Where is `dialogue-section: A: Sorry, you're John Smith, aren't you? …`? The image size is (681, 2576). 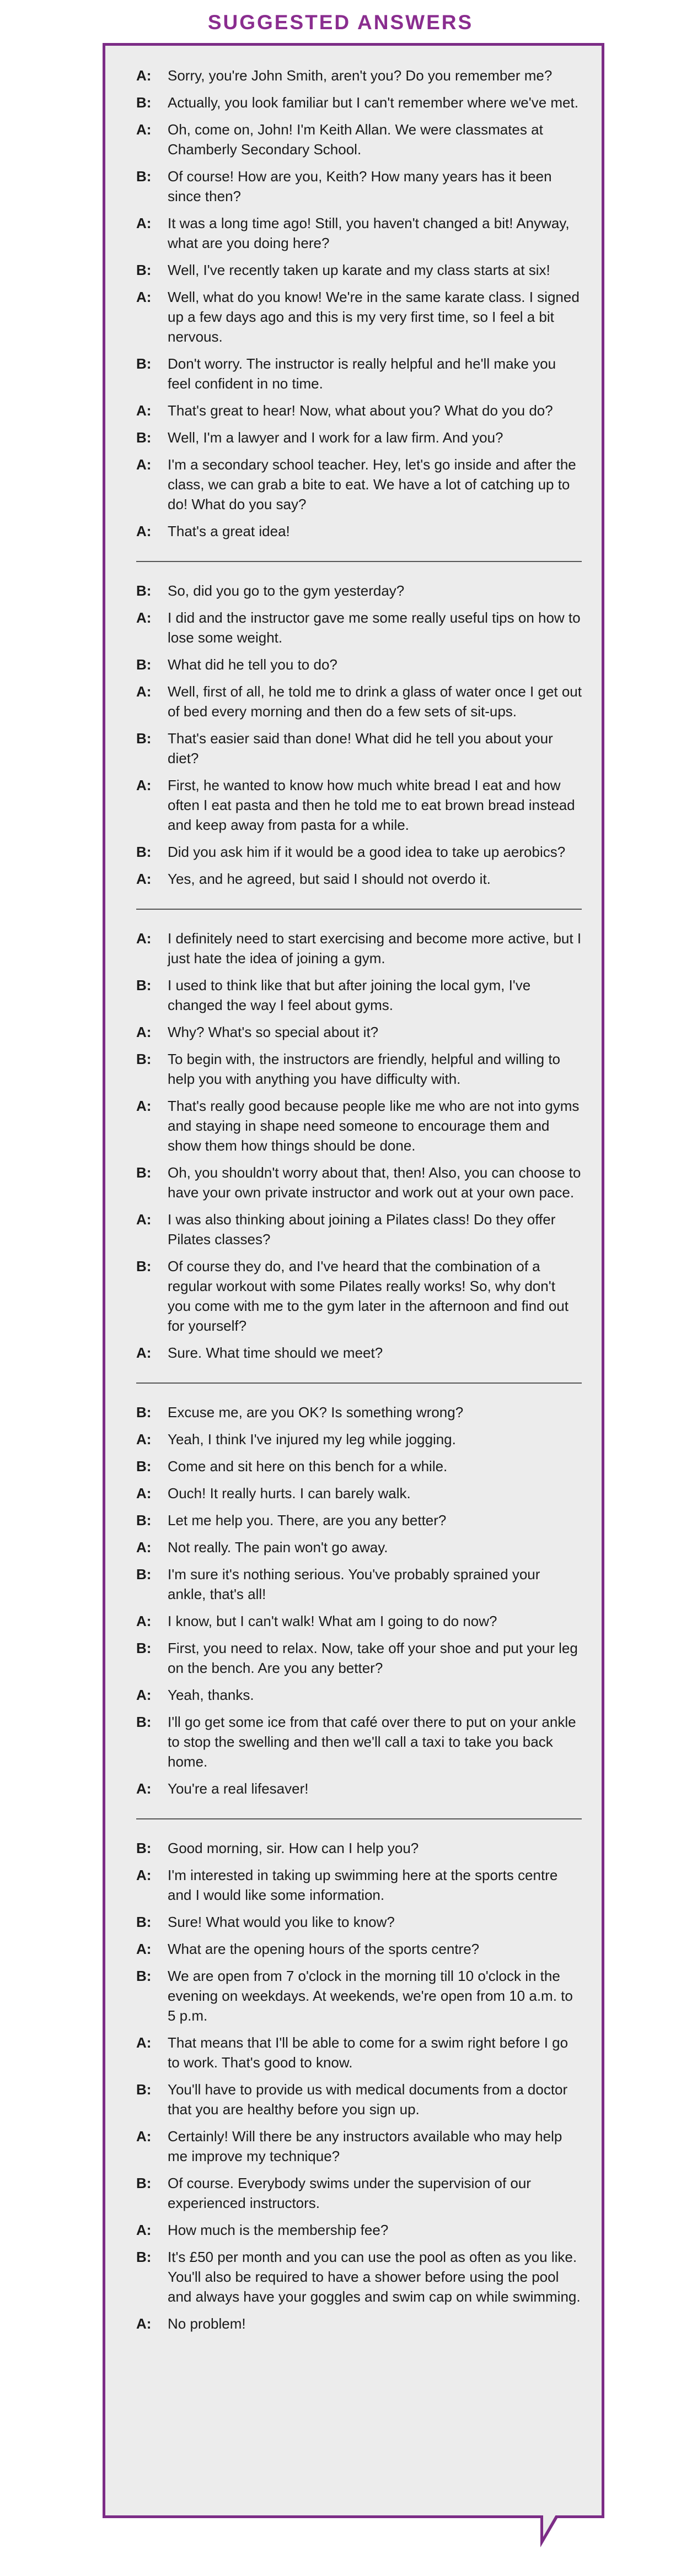 dialogue-section: A: Sorry, you're John Smith, aren't you? … is located at coordinates (359, 303).